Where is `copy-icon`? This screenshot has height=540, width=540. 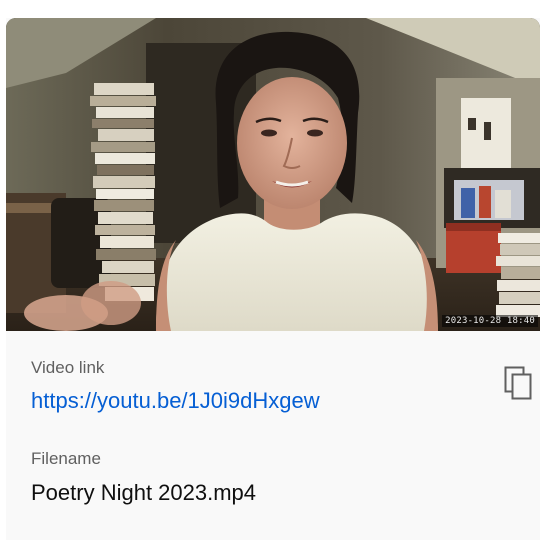 copy-icon is located at coordinates (518, 383).